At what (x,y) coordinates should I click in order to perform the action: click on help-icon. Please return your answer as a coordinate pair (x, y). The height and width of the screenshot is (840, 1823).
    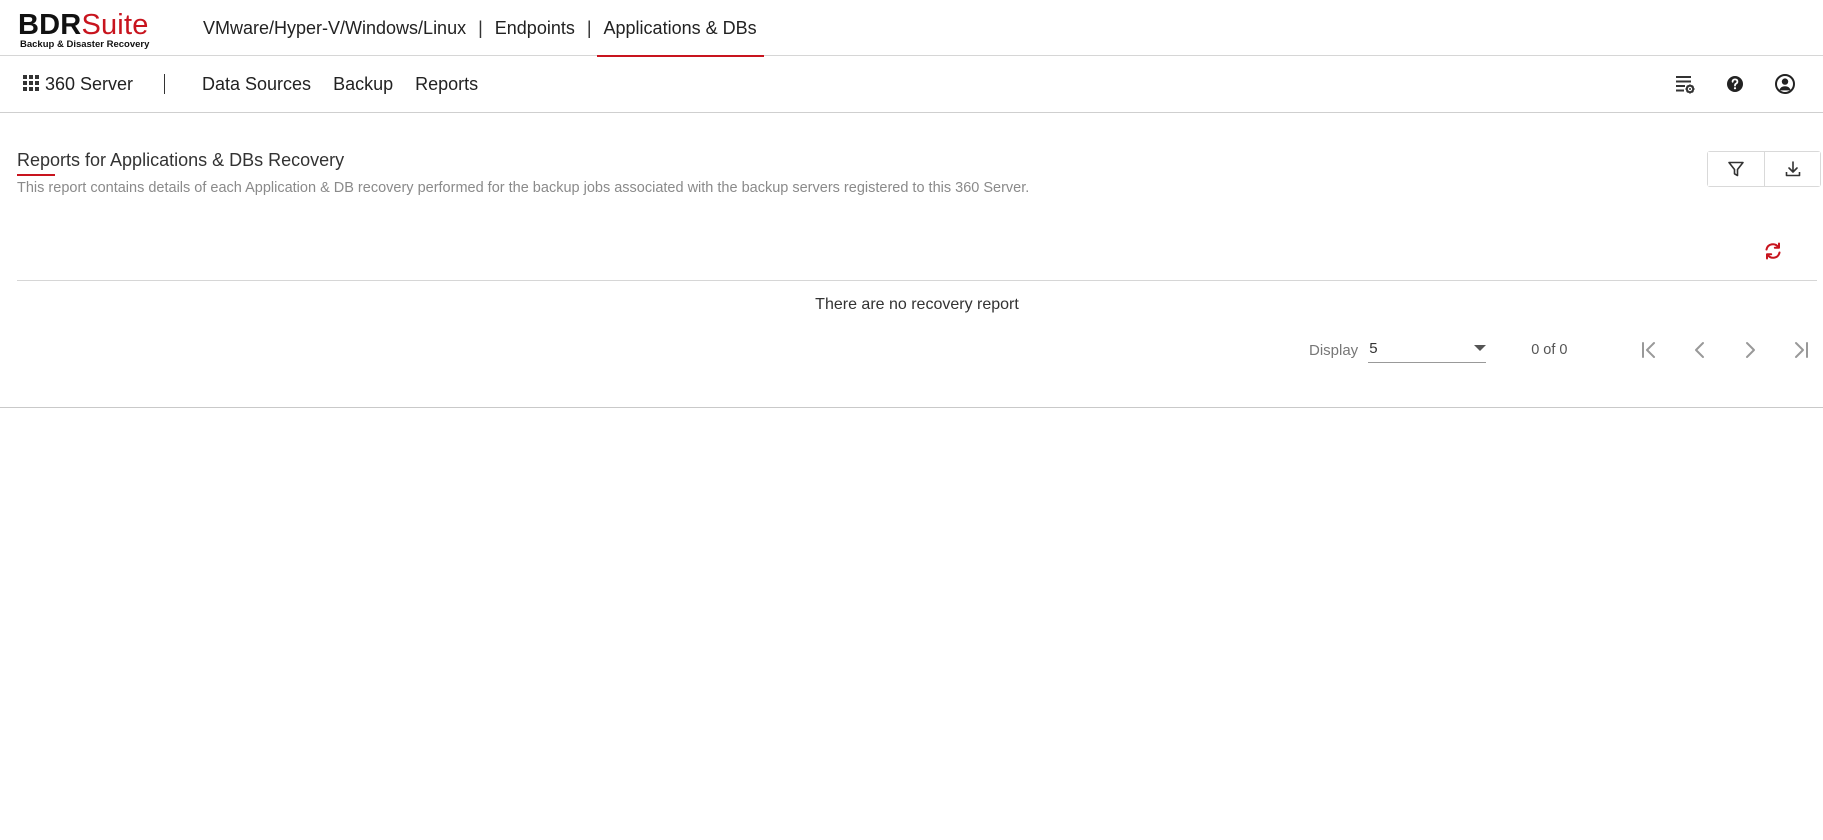
    Looking at the image, I should click on (1735, 84).